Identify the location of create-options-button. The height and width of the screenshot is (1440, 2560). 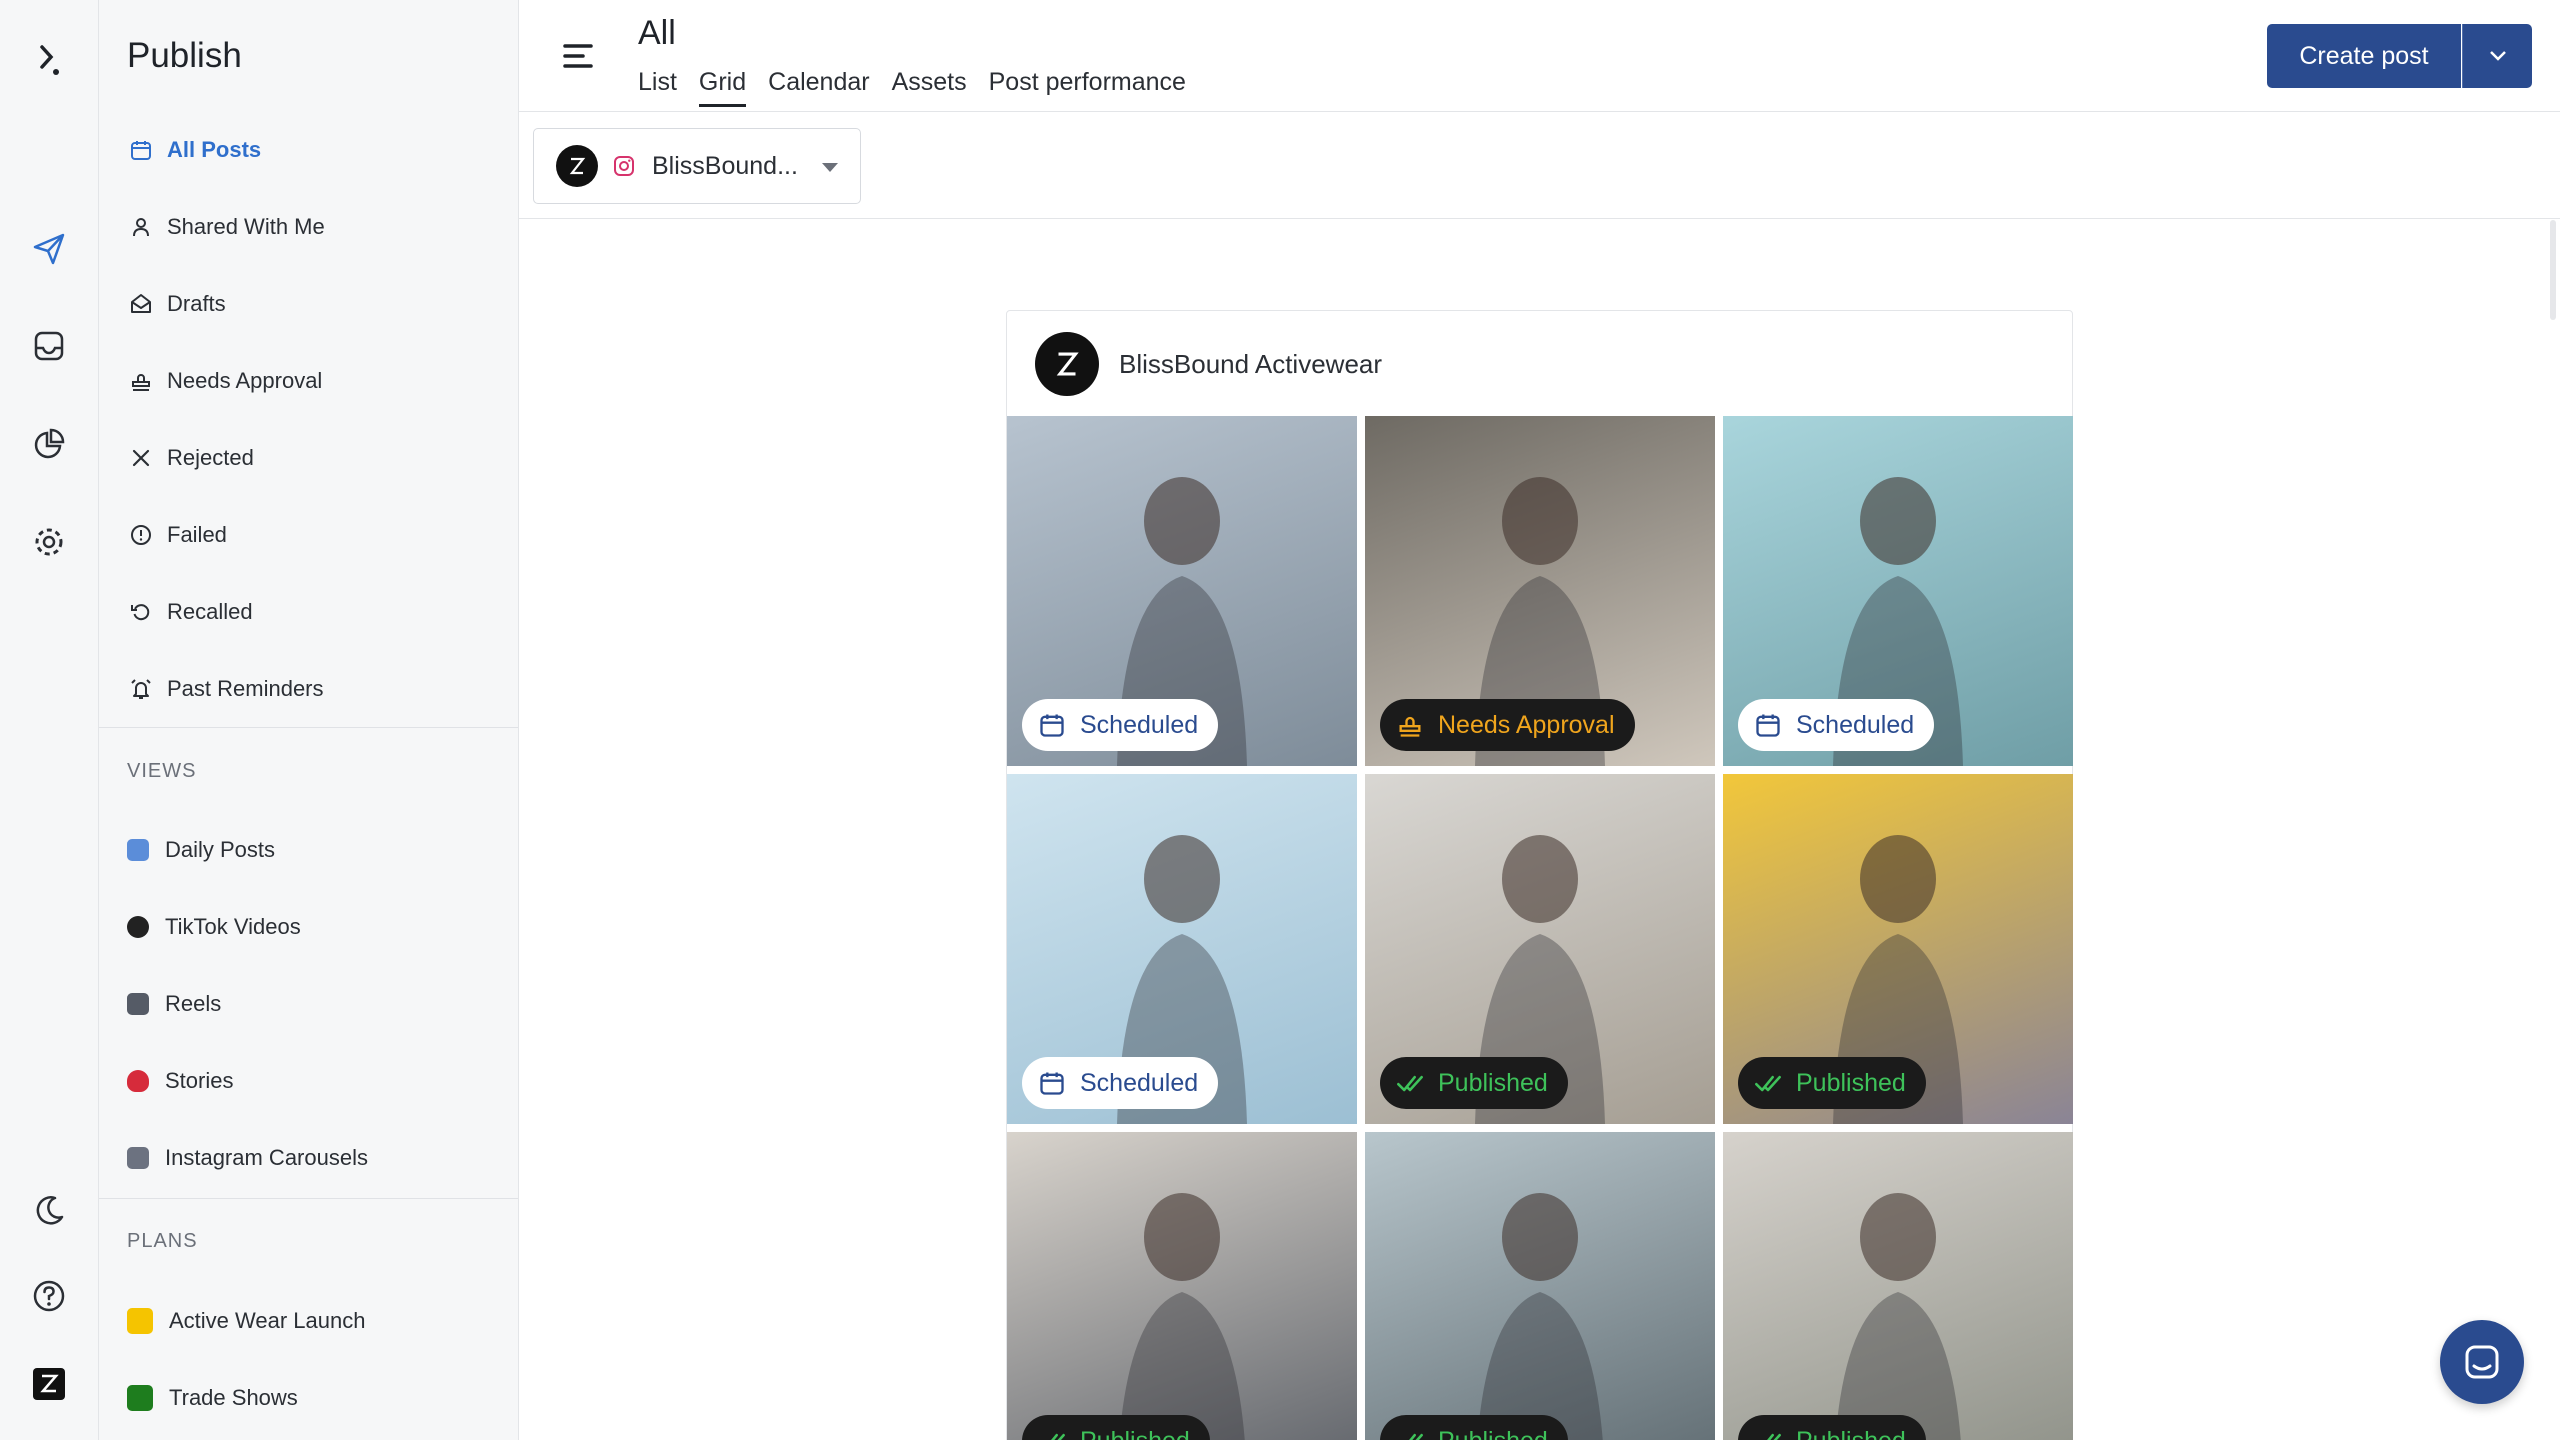
(2497, 56).